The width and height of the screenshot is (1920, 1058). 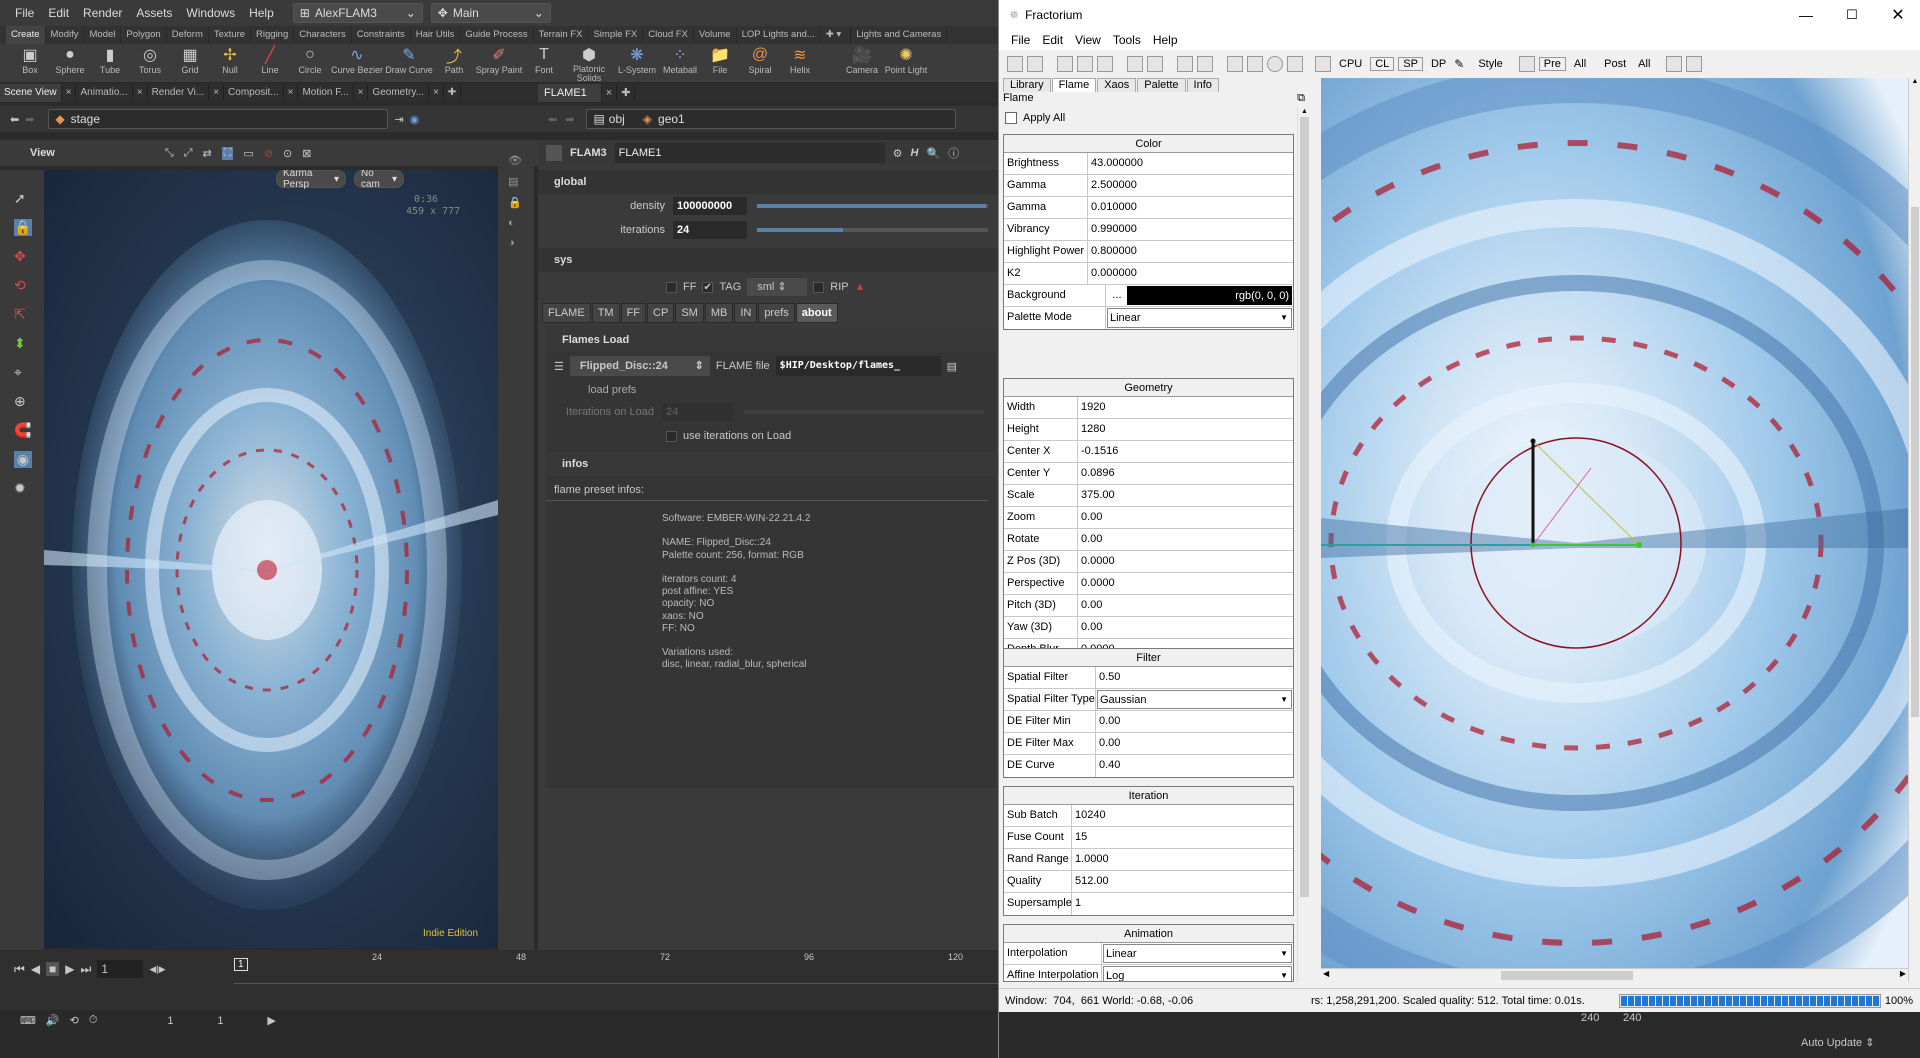 I want to click on pin-icon: ⇥, so click(x=398, y=119).